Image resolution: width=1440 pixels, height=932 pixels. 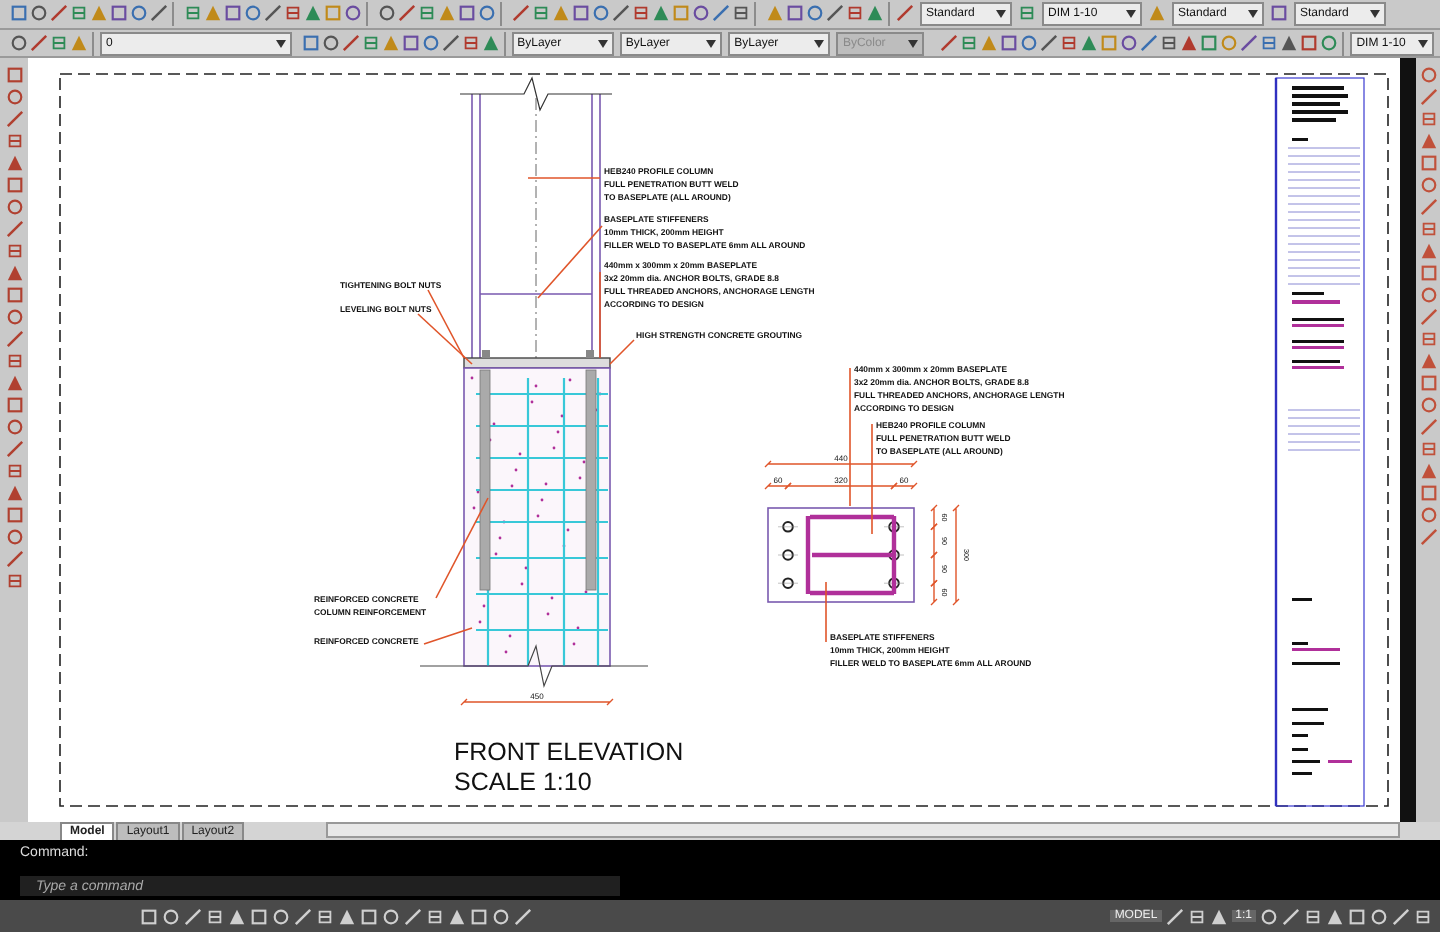 I want to click on view-title: FRONT ELEVATION, so click(x=569, y=752).